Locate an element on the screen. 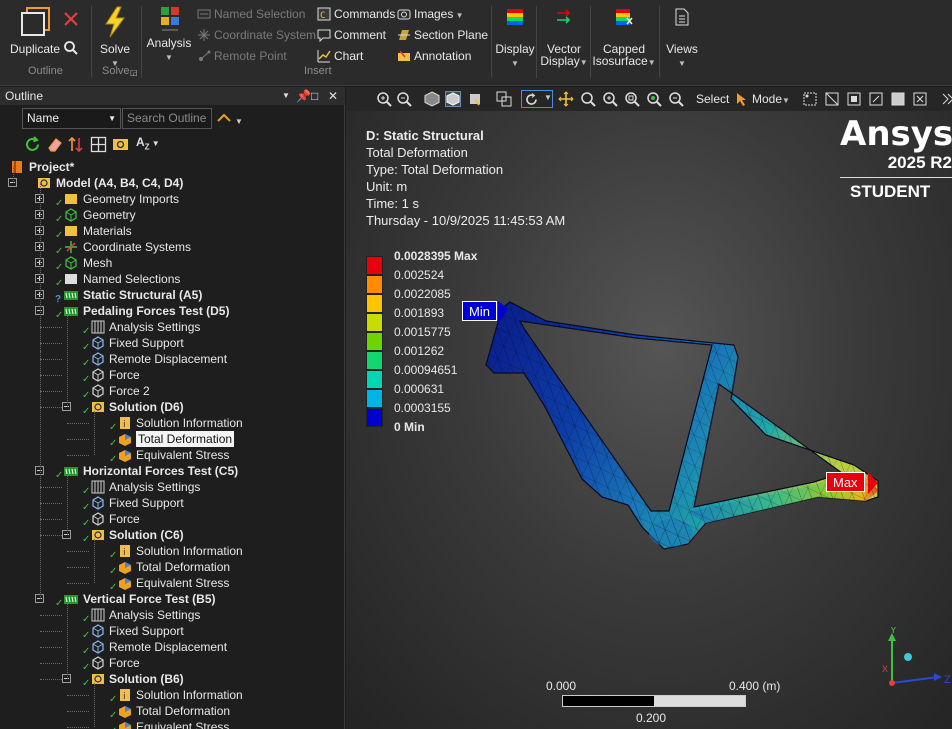  geometry-icon is located at coordinates (71, 215).